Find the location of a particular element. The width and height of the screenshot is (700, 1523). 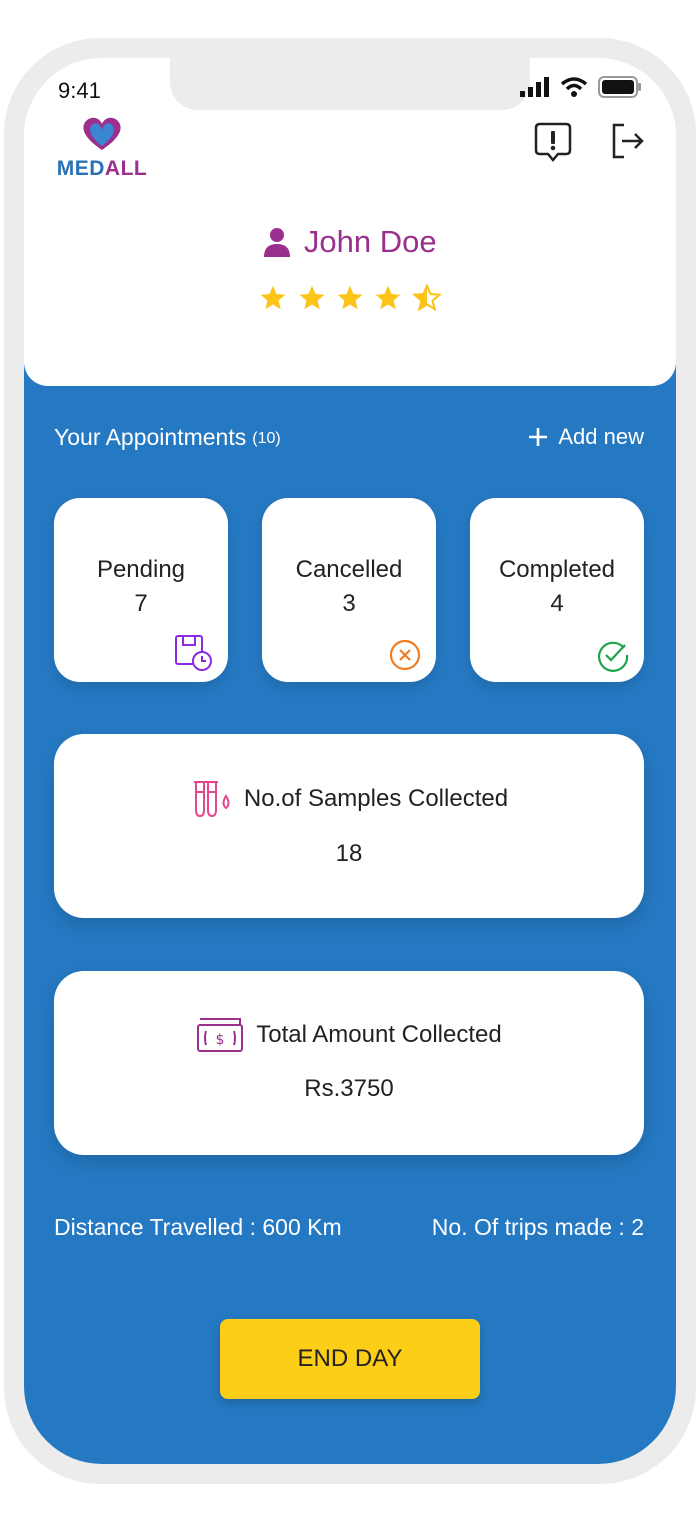

user-info: John Doe is located at coordinates (350, 242).